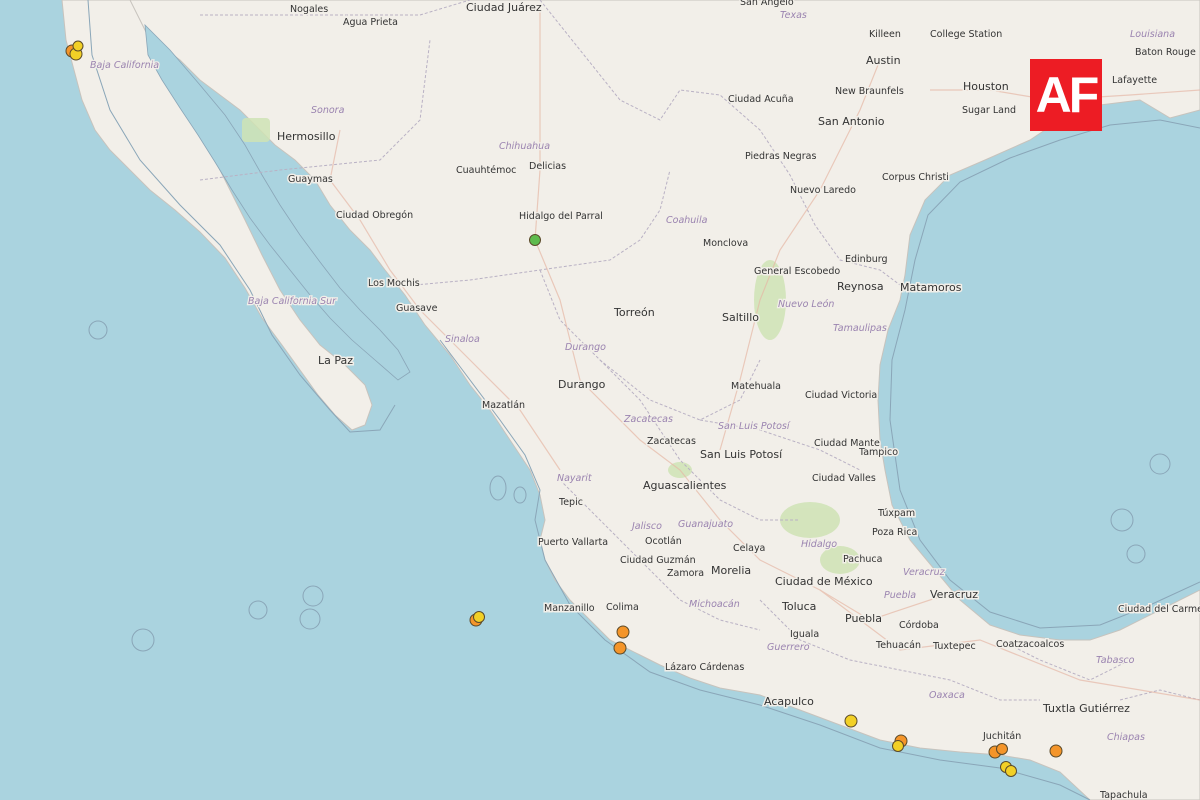  Describe the element at coordinates (789, 701) in the screenshot. I see `city-label: Acapulco` at that location.